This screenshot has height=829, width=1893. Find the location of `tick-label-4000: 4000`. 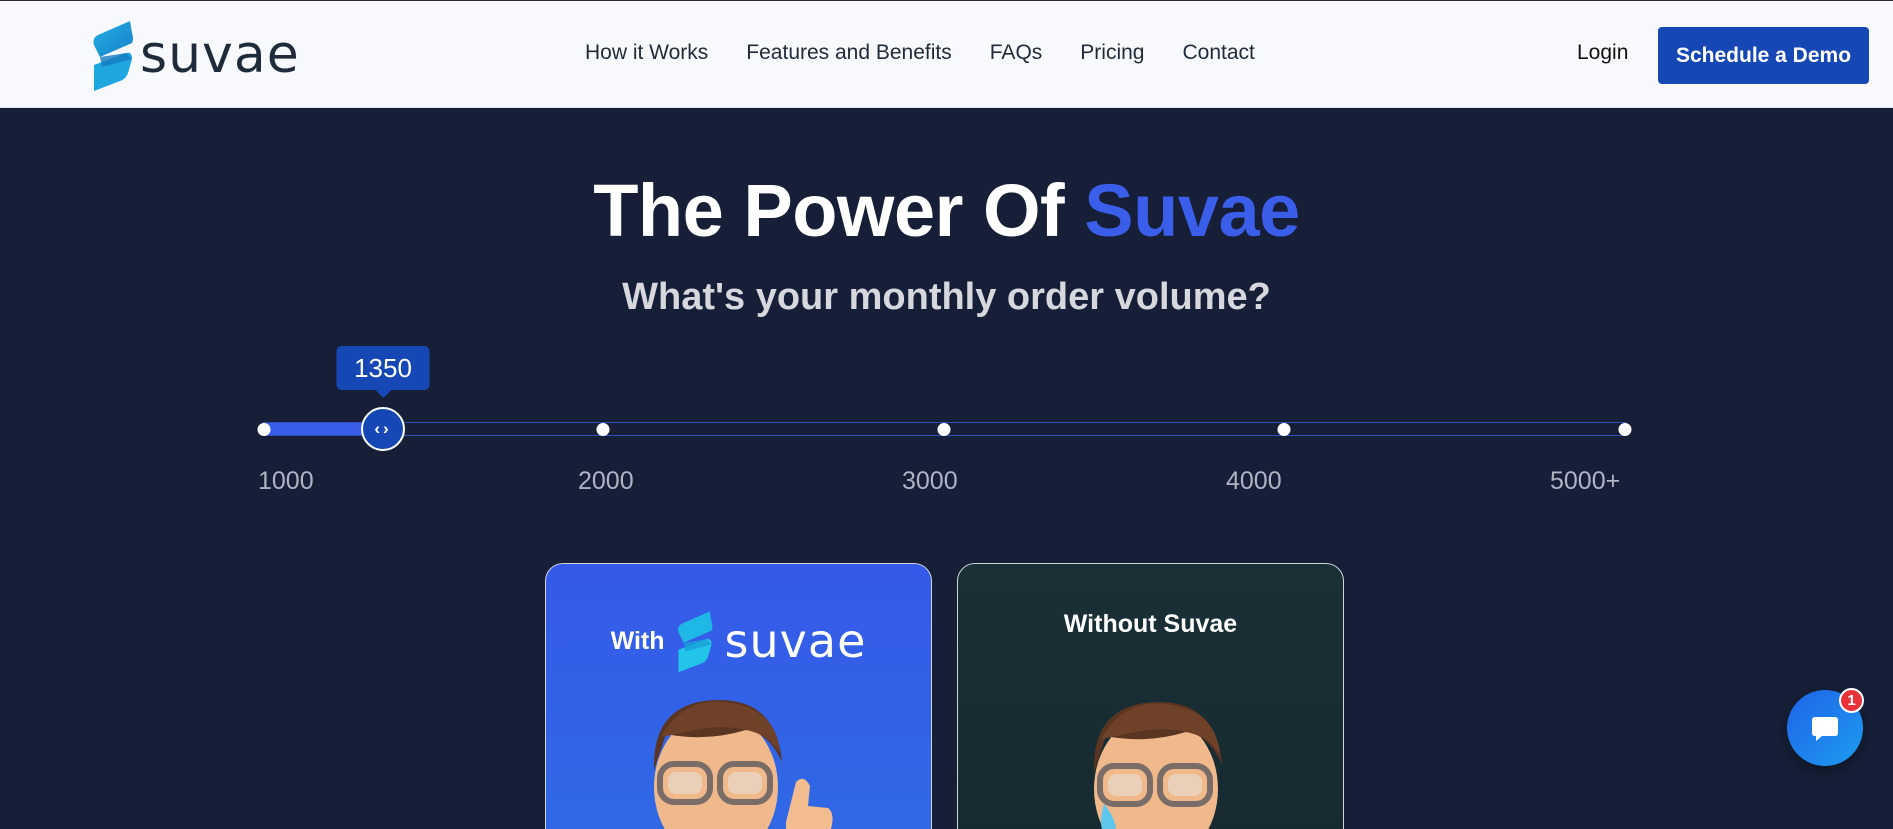

tick-label-4000: 4000 is located at coordinates (1254, 481).